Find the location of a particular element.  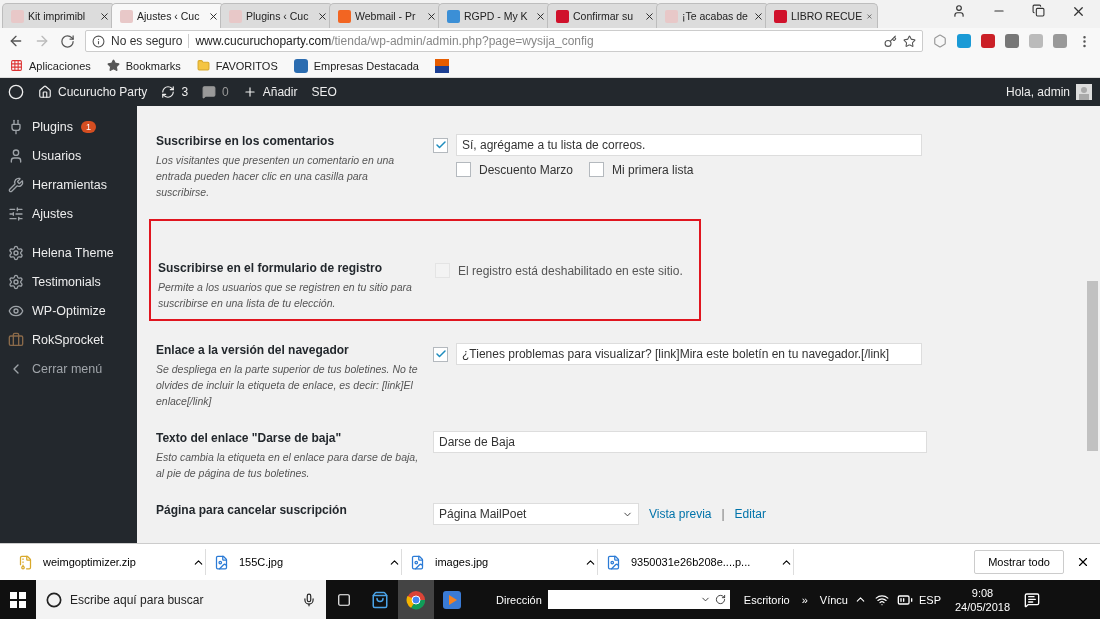

comment-icon is located at coordinates (209, 92).